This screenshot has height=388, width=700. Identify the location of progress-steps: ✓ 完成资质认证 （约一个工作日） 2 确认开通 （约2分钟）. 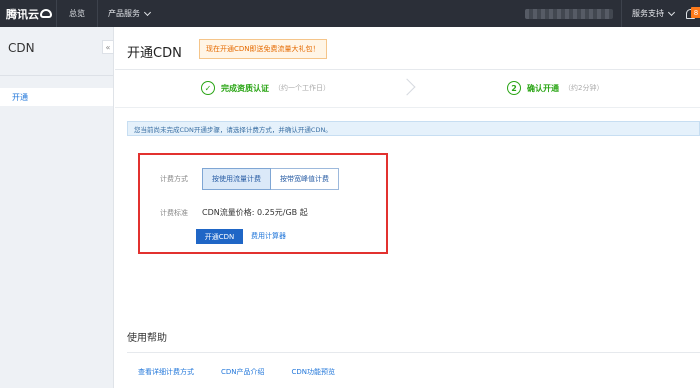
(407, 88).